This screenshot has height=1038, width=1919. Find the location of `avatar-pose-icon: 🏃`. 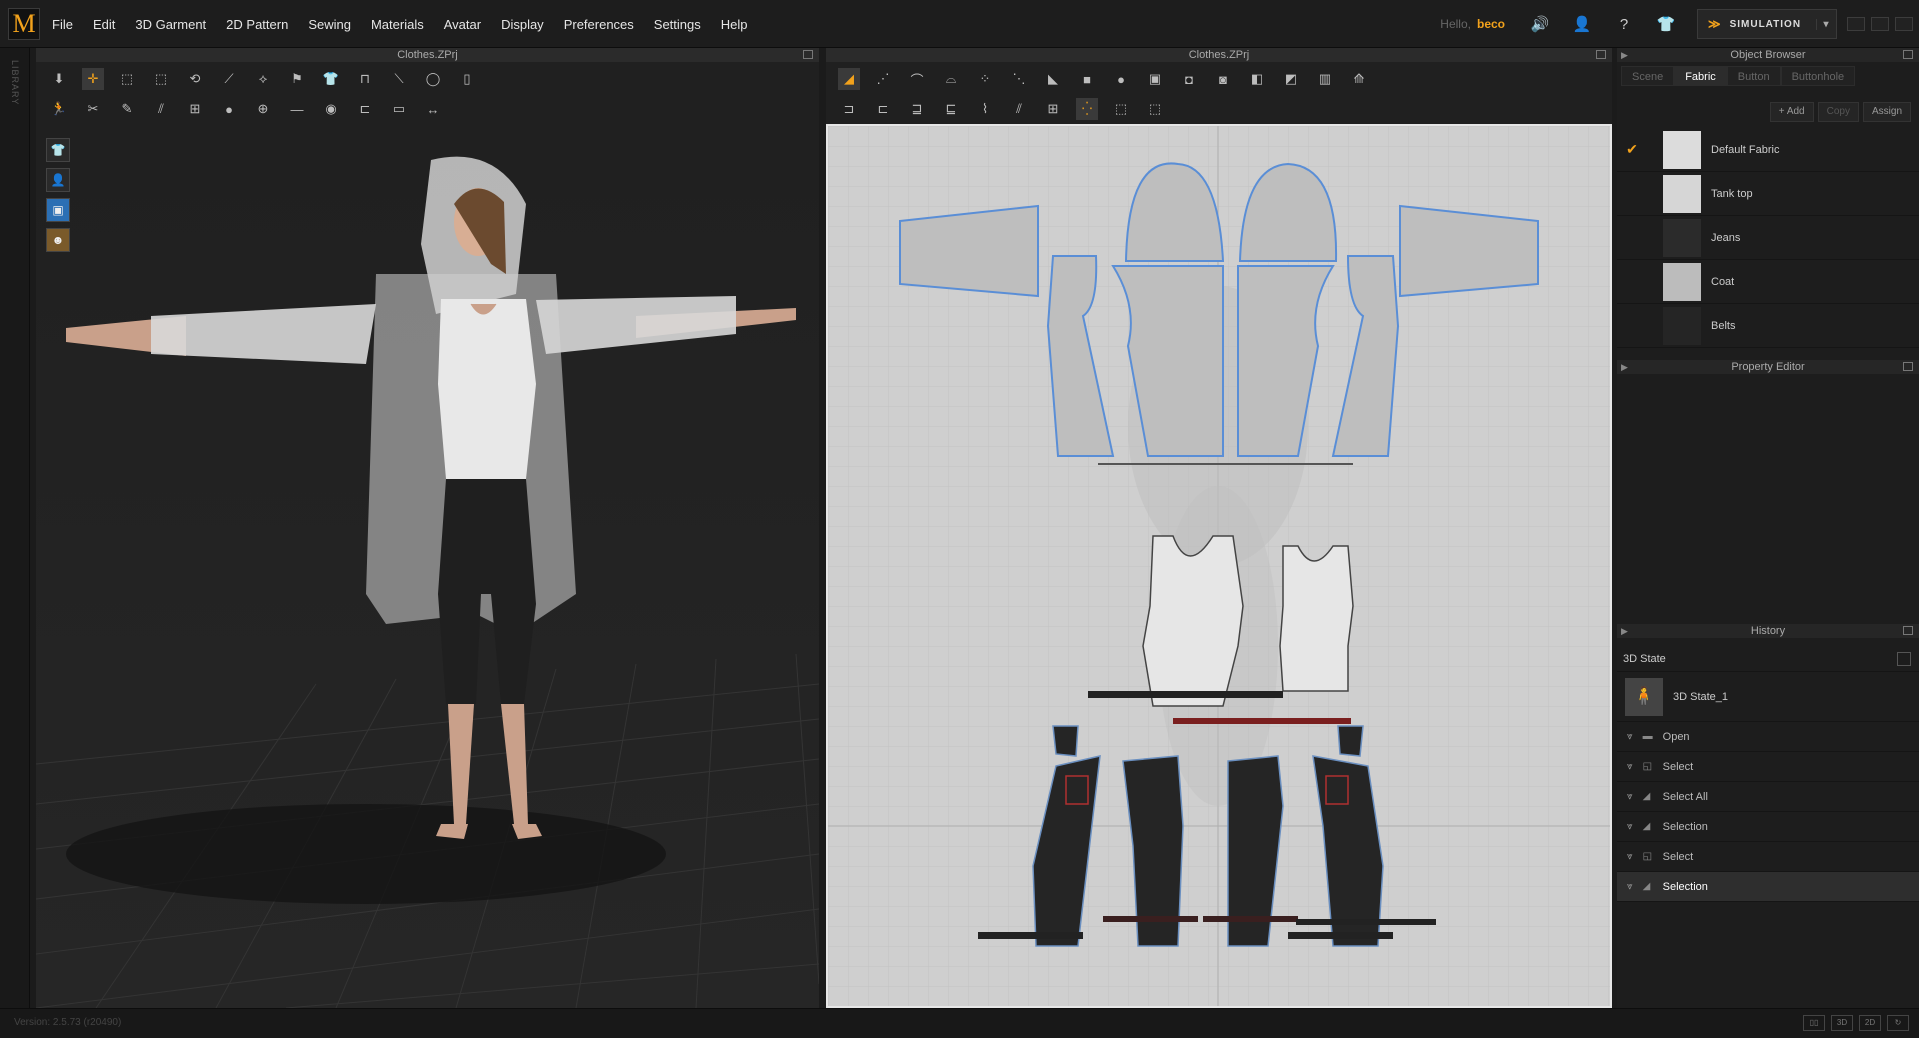

avatar-pose-icon: 🏃 is located at coordinates (59, 109).